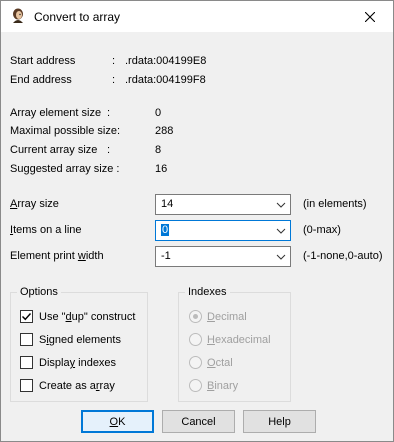 Image resolution: width=394 pixels, height=442 pixels. I want to click on items-per-line-selected-text: 0, so click(165, 230).